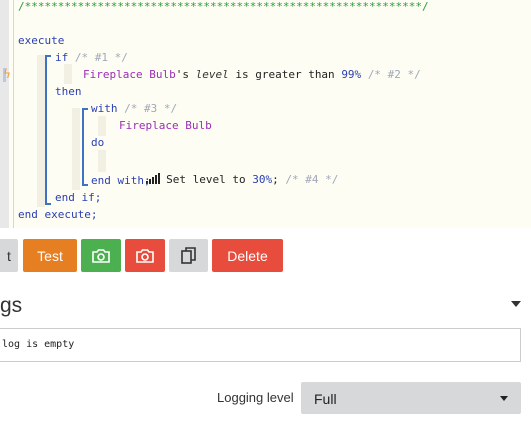 The height and width of the screenshot is (427, 531). What do you see at coordinates (9, 255) in the screenshot?
I see `edit-button: t` at bounding box center [9, 255].